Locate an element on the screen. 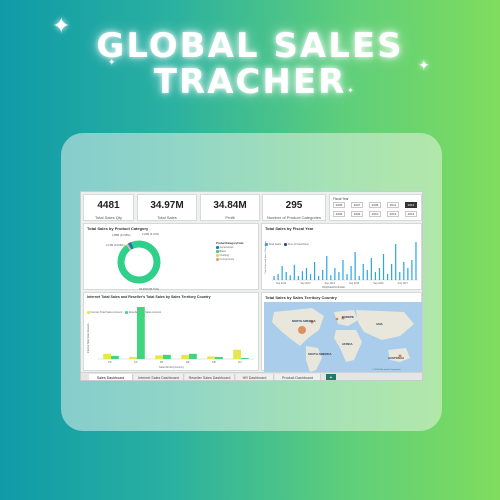 The height and width of the screenshot is (500, 500). tick-label: Sep 2016 is located at coordinates (378, 283).